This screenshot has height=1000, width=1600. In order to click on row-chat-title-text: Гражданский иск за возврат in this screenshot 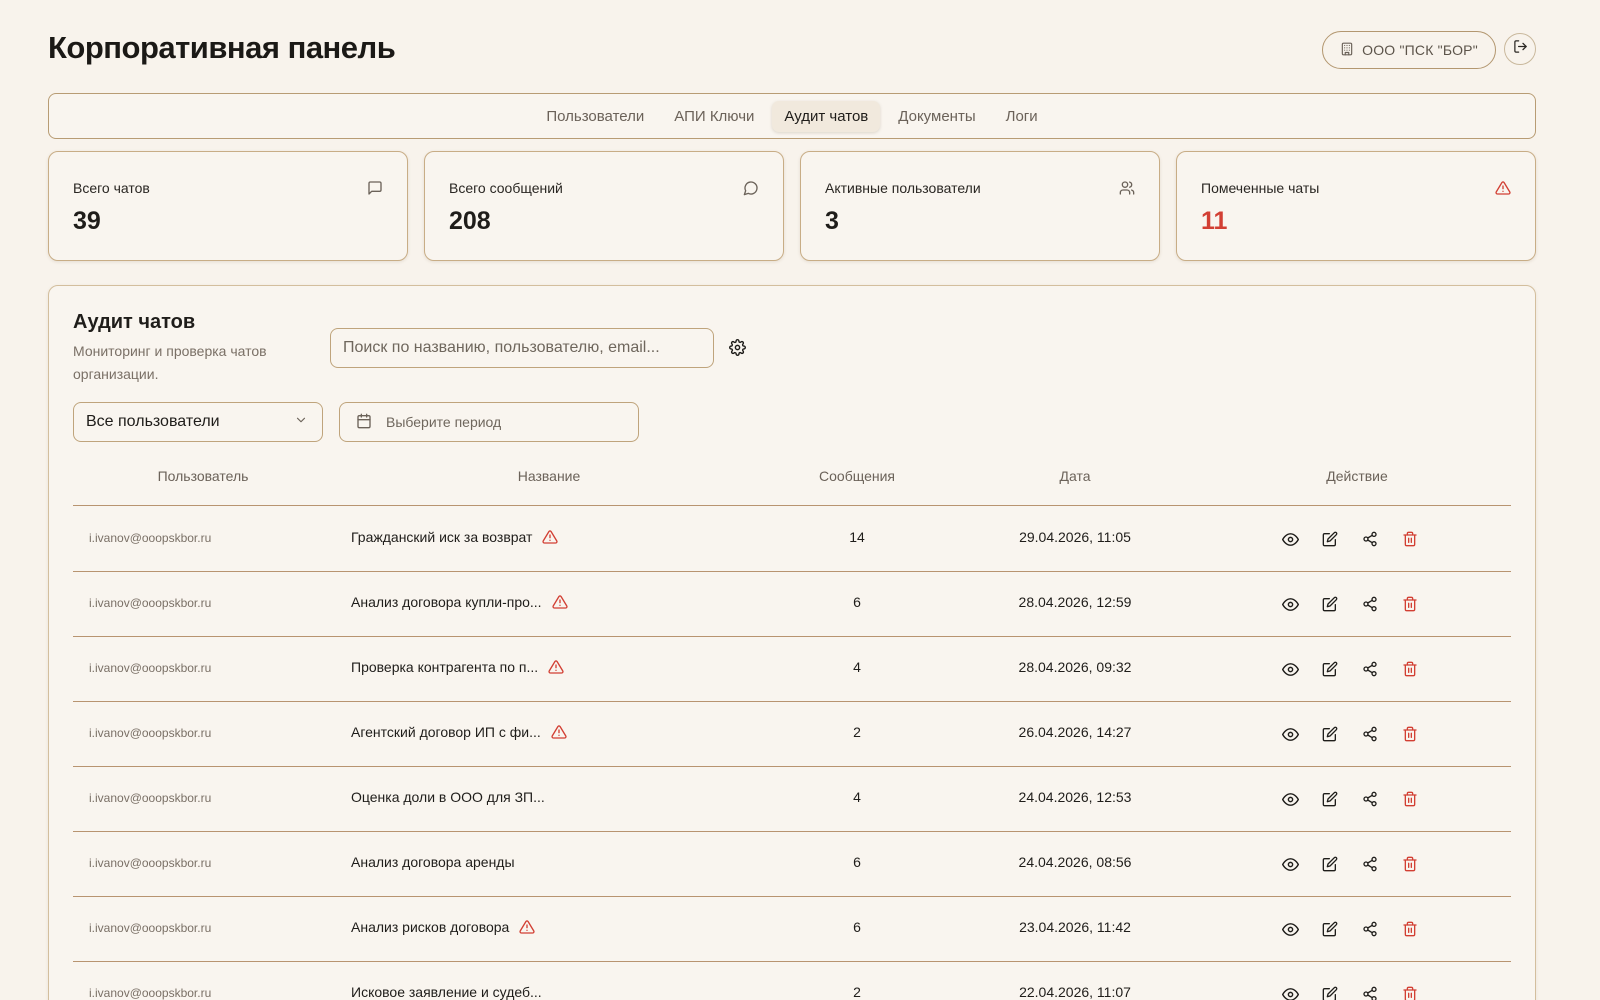, I will do `click(442, 537)`.